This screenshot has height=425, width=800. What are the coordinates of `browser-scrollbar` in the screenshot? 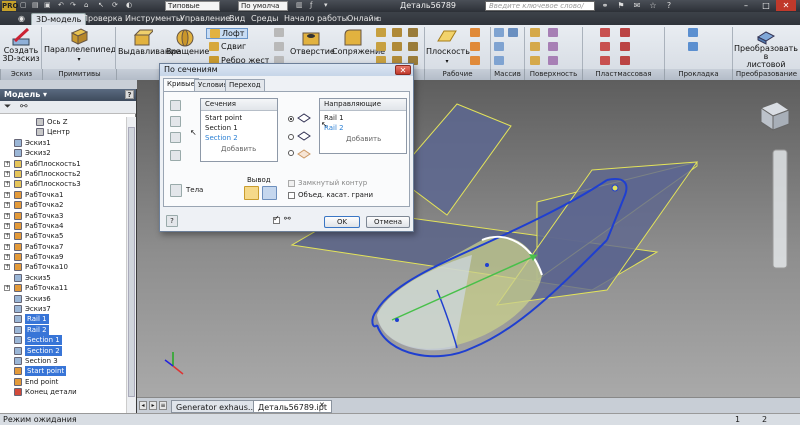 It's located at (131, 265).